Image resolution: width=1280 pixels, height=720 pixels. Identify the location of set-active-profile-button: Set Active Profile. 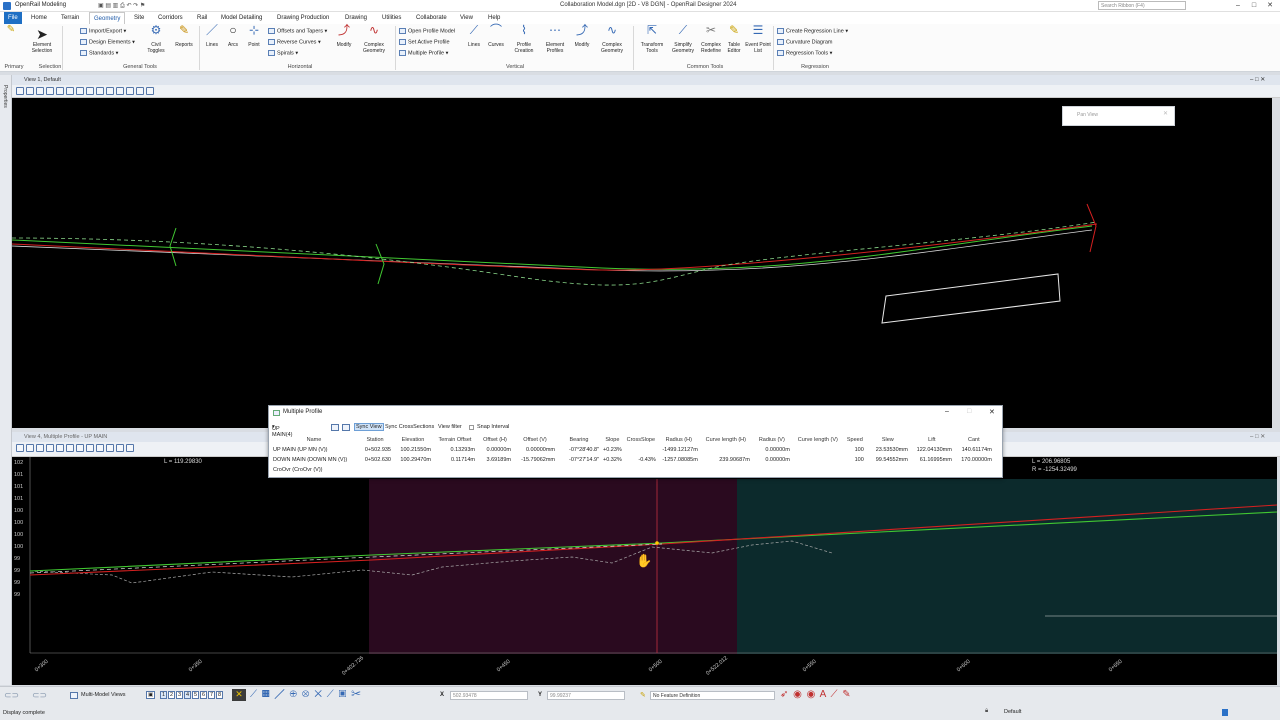
(424, 42).